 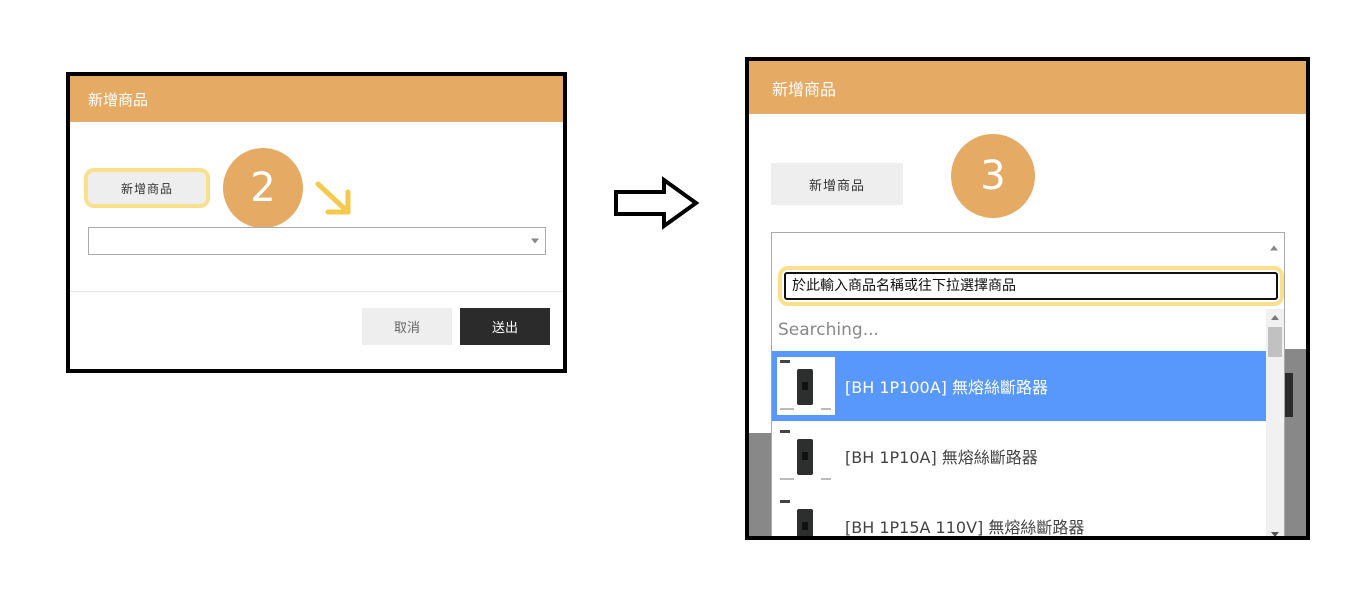 I want to click on cancel-button: 取消, so click(x=407, y=326).